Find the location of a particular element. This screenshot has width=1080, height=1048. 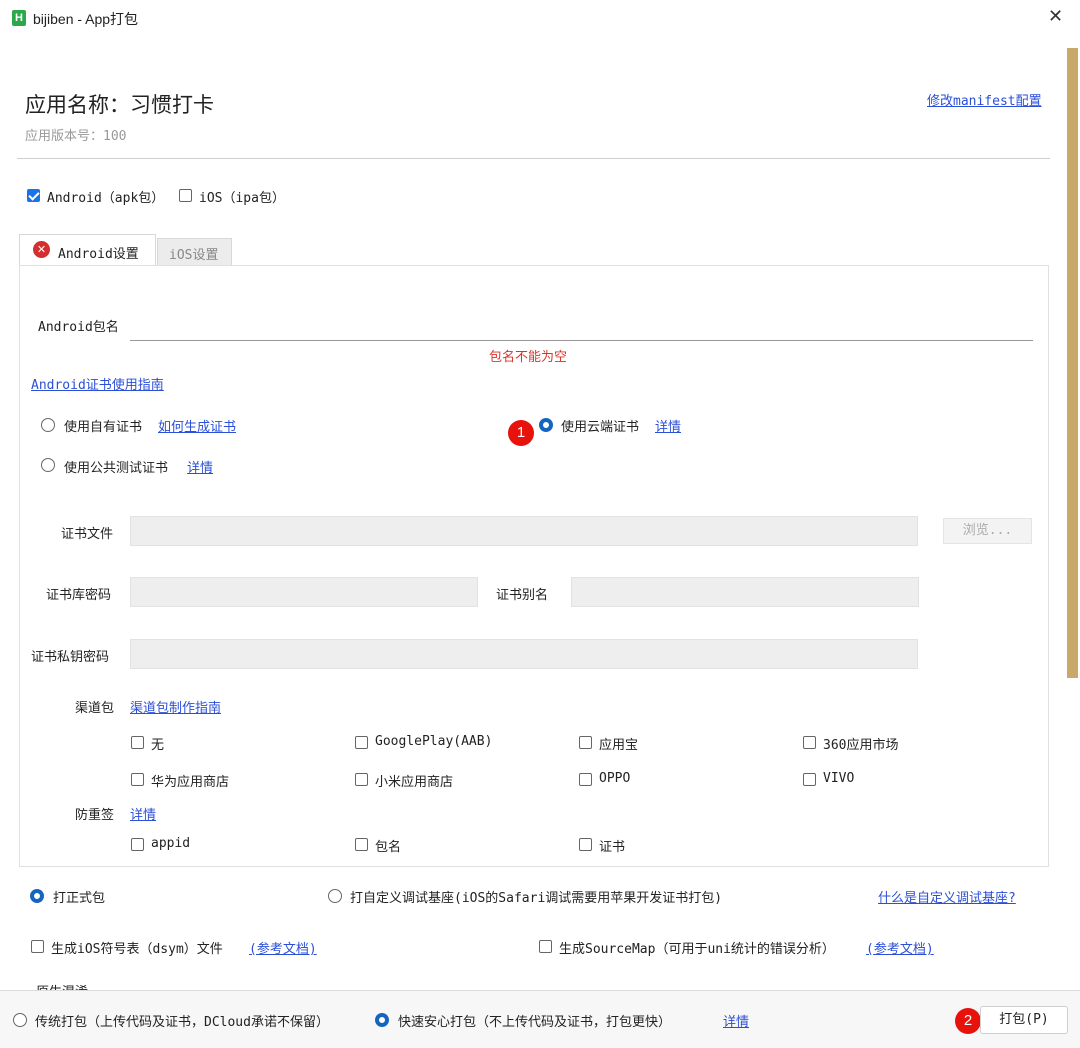

channel-label: 渠道包 is located at coordinates (95, 708).